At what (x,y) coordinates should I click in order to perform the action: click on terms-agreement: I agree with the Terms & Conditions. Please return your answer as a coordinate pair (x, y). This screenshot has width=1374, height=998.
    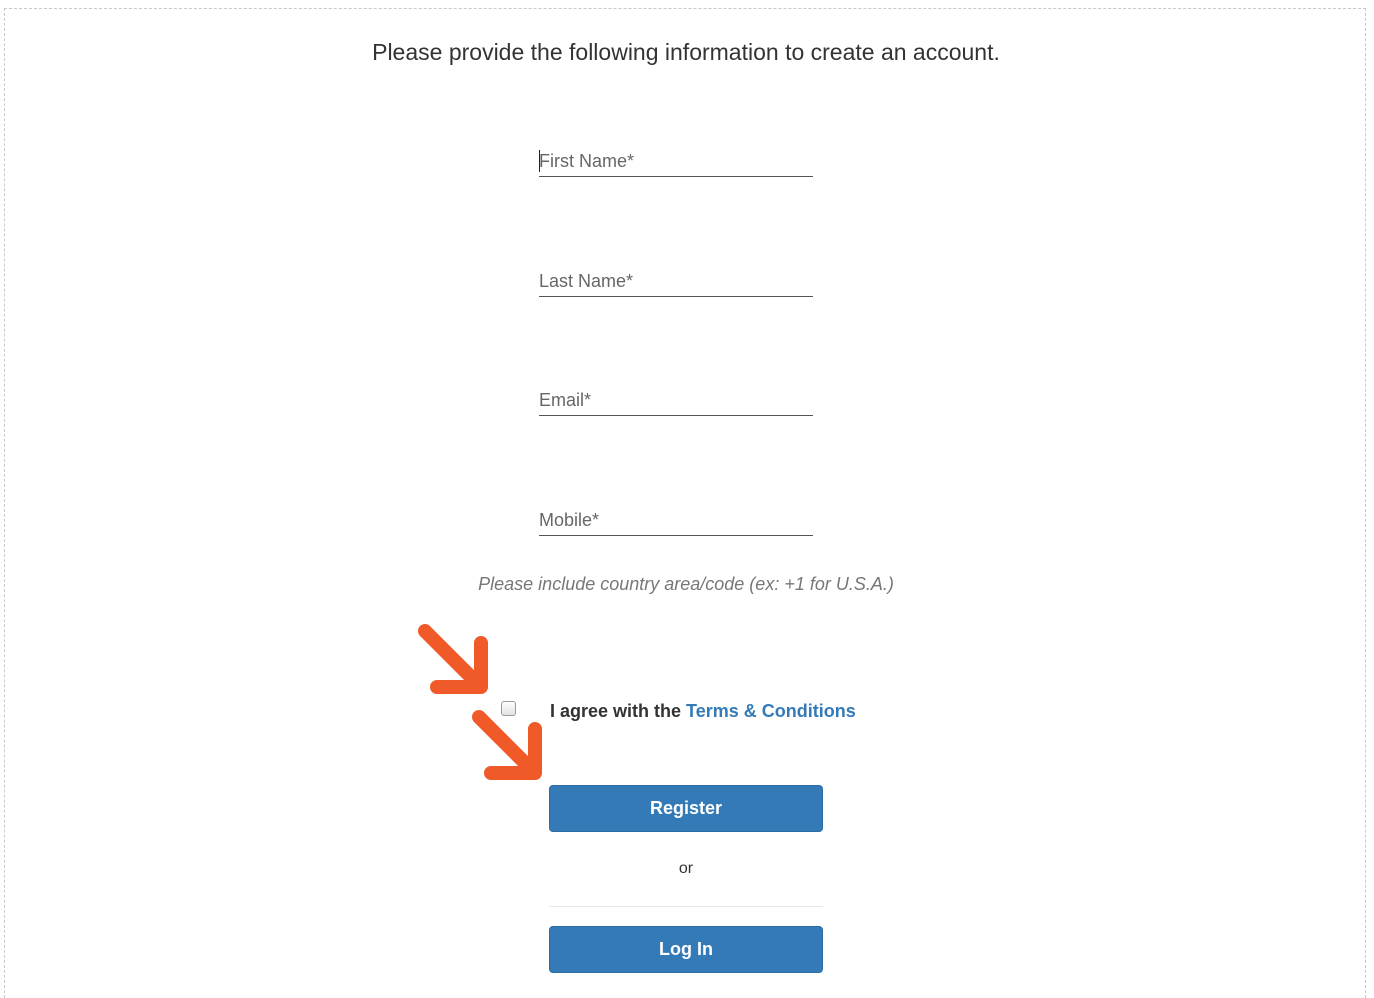
    Looking at the image, I should click on (703, 711).